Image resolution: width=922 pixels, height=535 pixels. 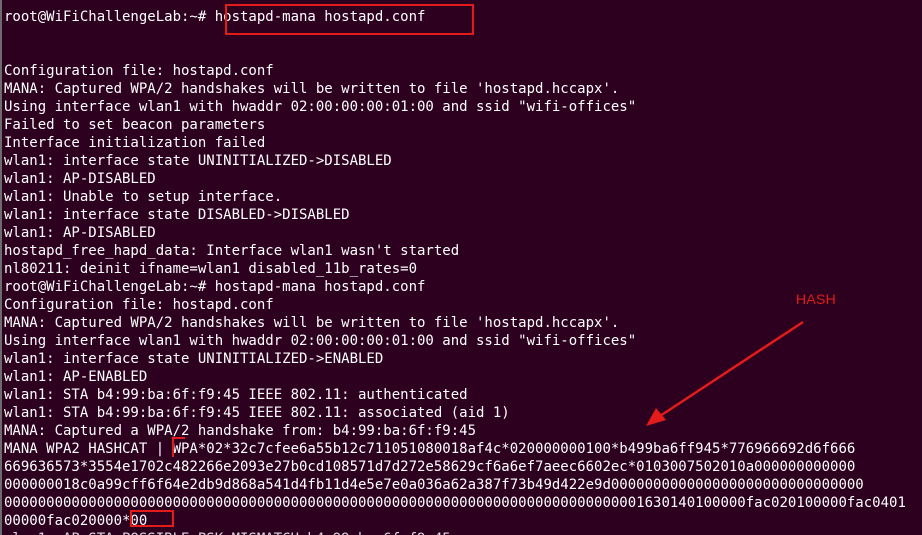 What do you see at coordinates (725, 373) in the screenshot?
I see `hash-arrow-icon` at bounding box center [725, 373].